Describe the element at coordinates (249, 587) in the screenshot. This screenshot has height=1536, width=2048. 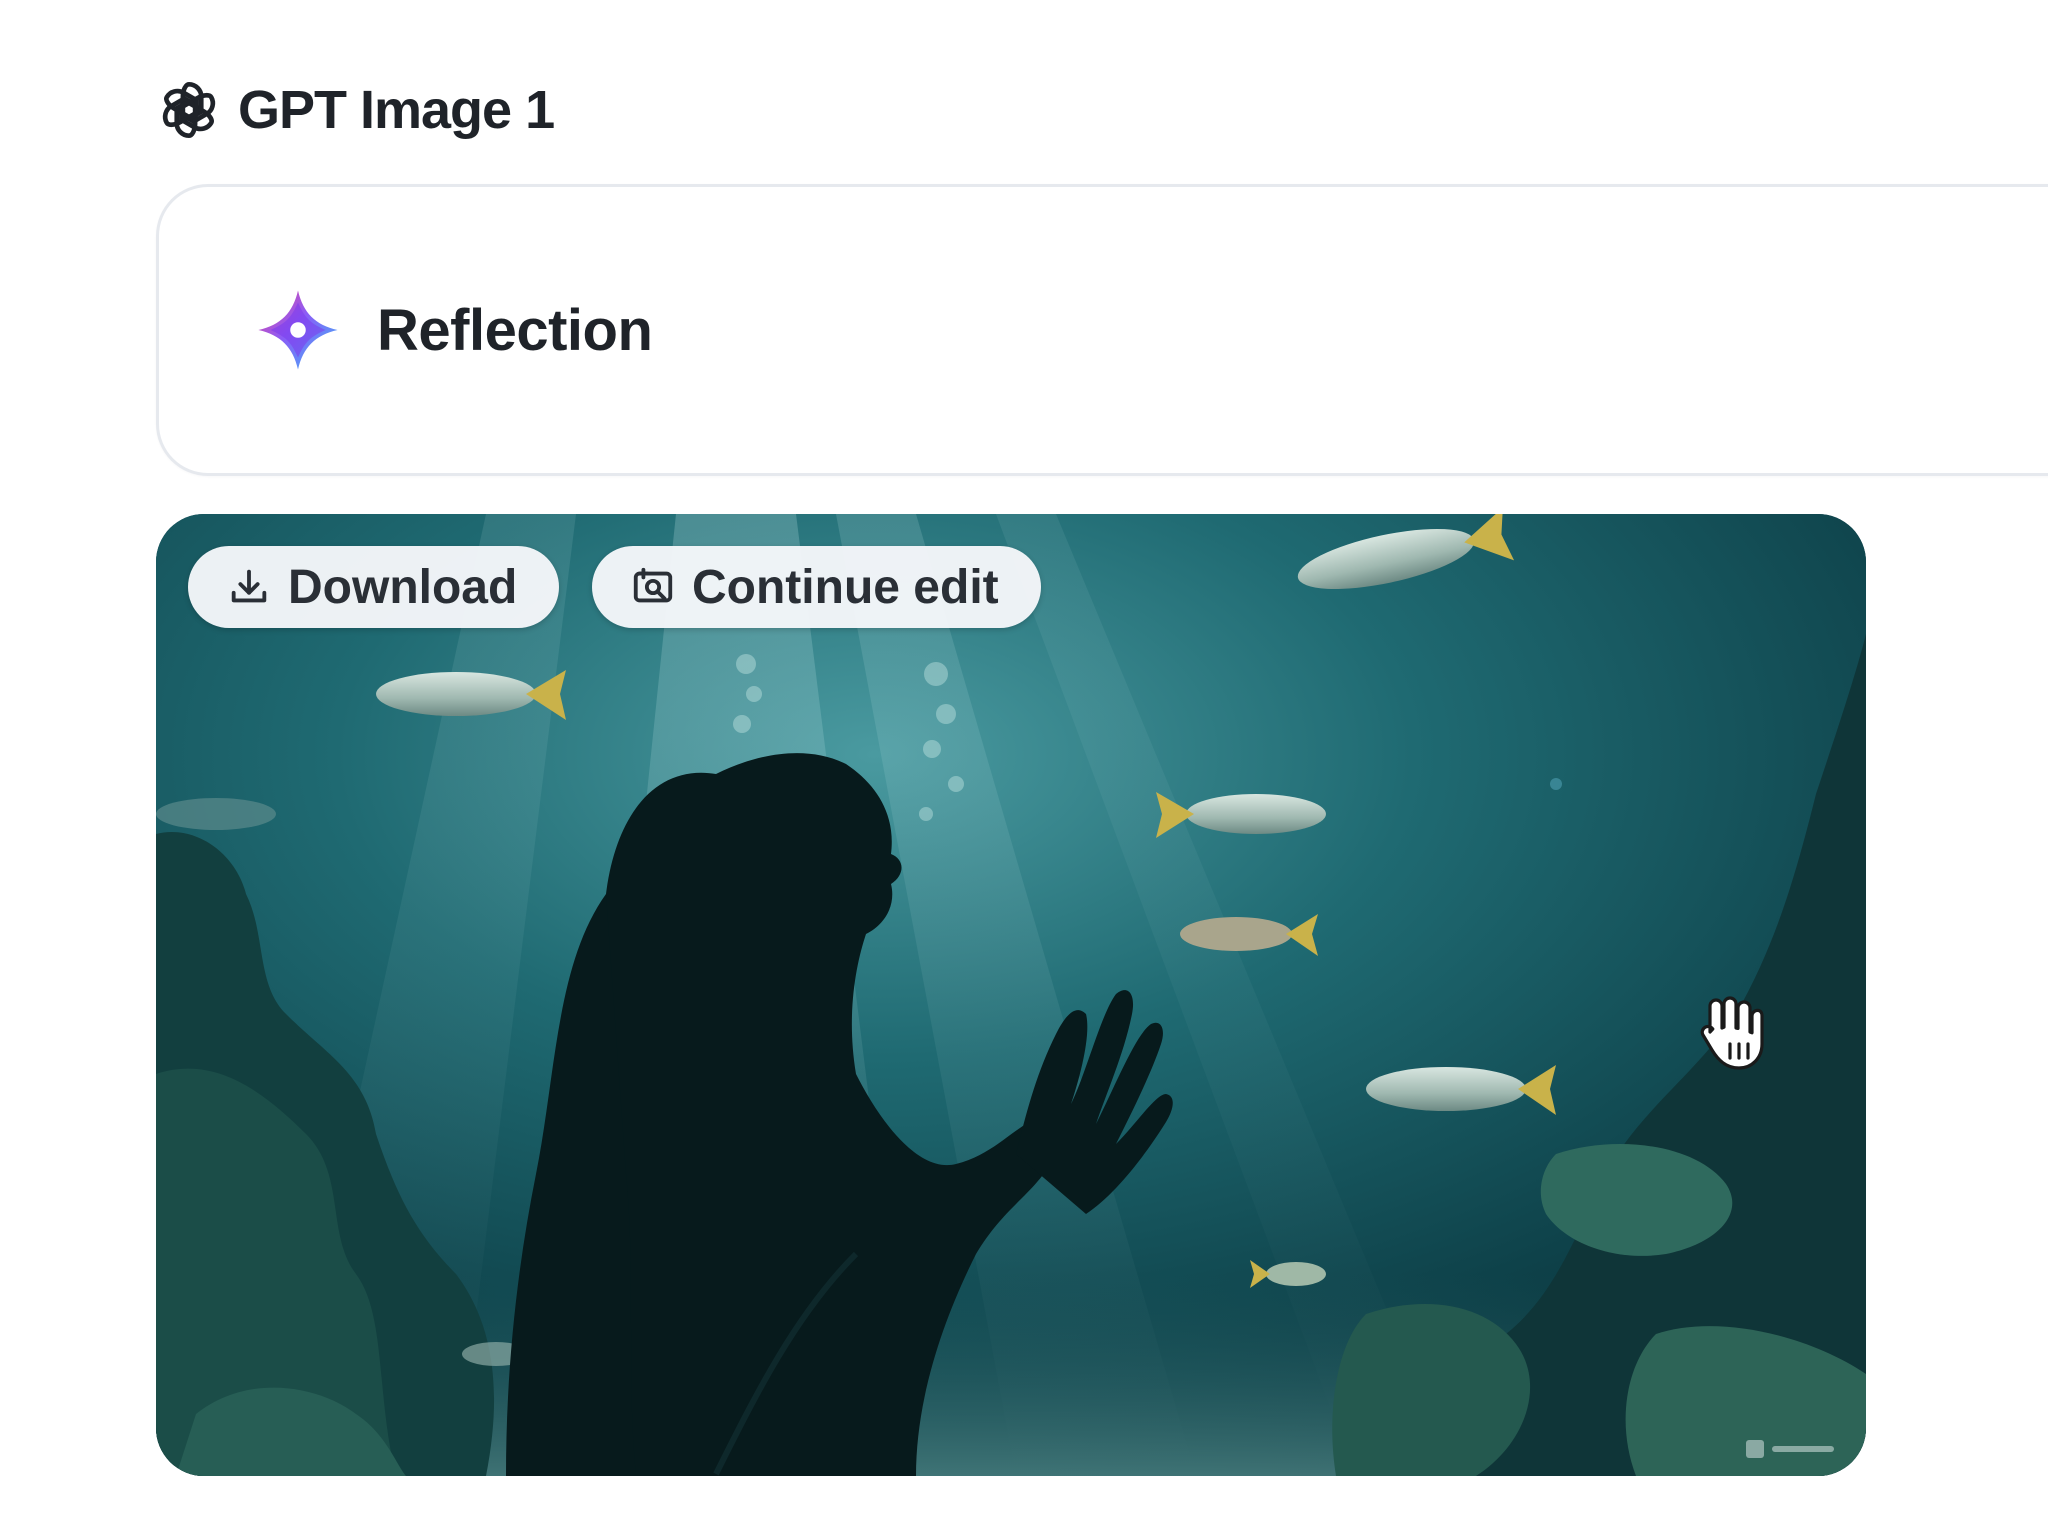
I see `download-icon` at that location.